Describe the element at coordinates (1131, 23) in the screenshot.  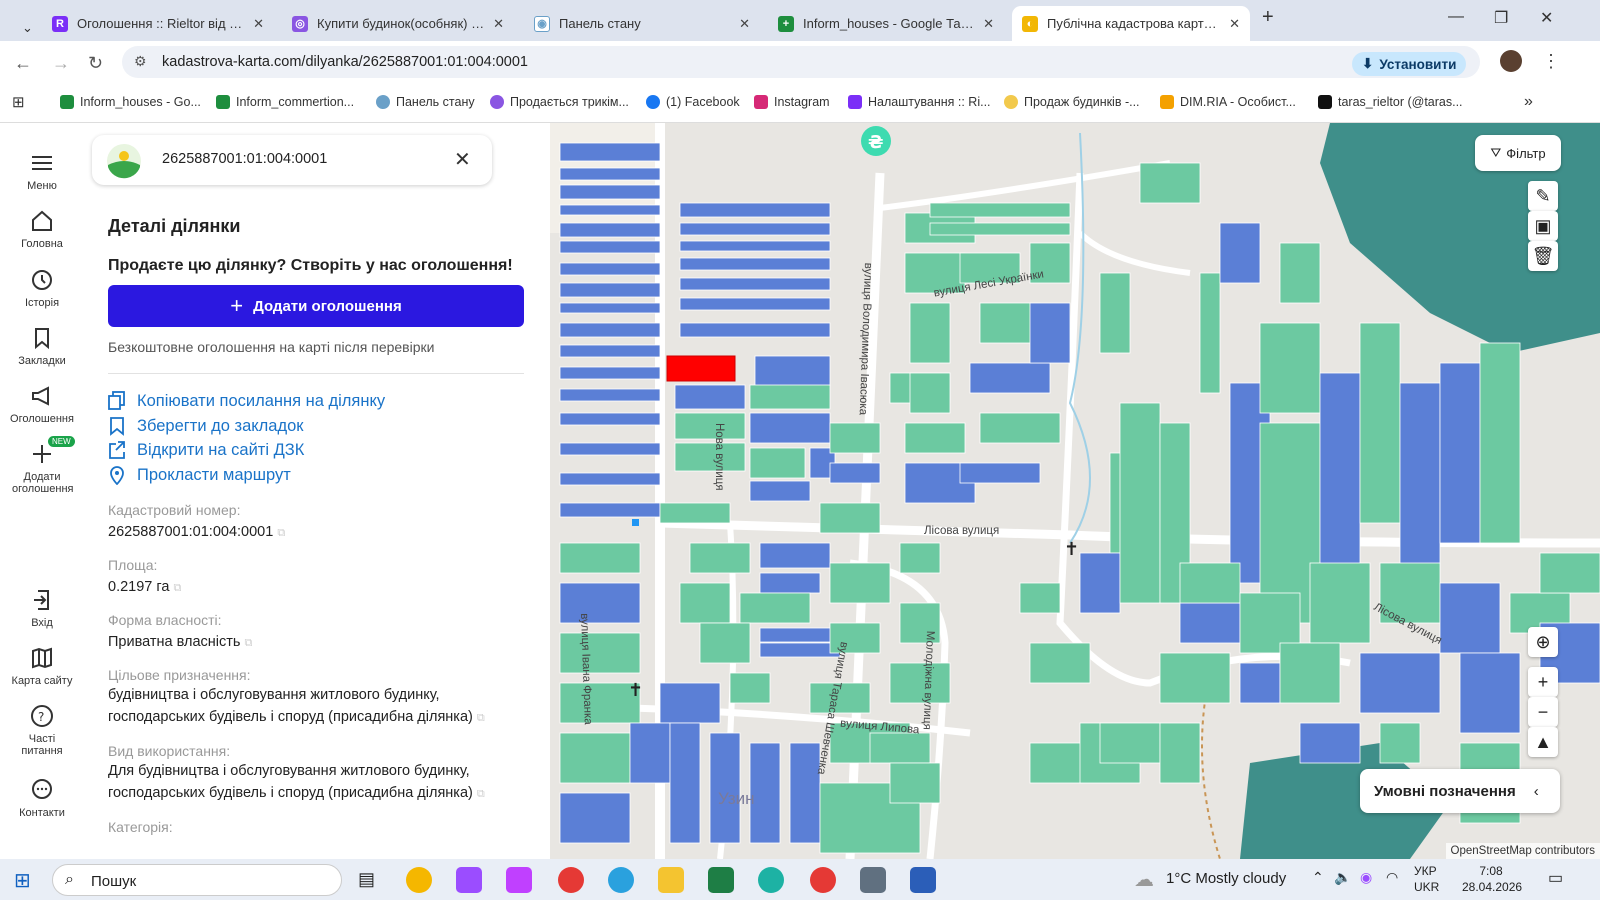
I see `tab-cadastral-map: ◐ Публічна кадастрова карта Ук... ✕` at that location.